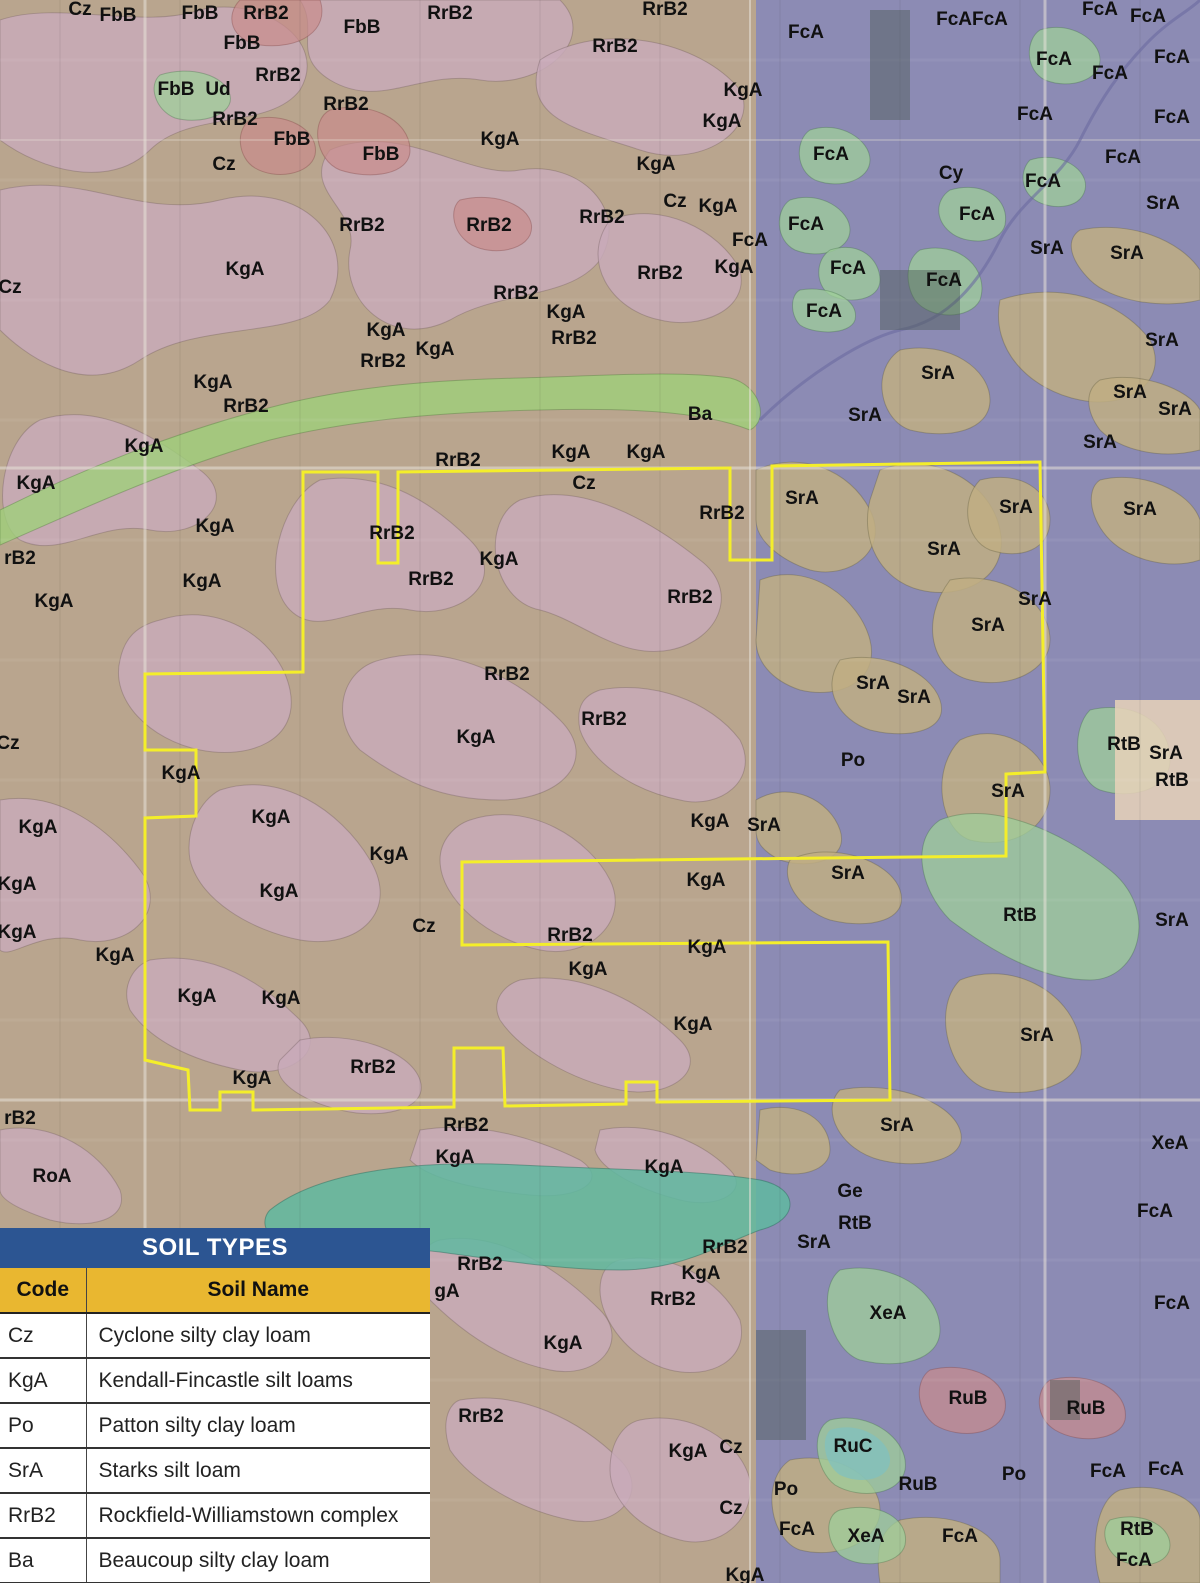 The height and width of the screenshot is (1583, 1200). I want to click on legend-row: Ba Beaucoup silty clay loam, so click(215, 1560).